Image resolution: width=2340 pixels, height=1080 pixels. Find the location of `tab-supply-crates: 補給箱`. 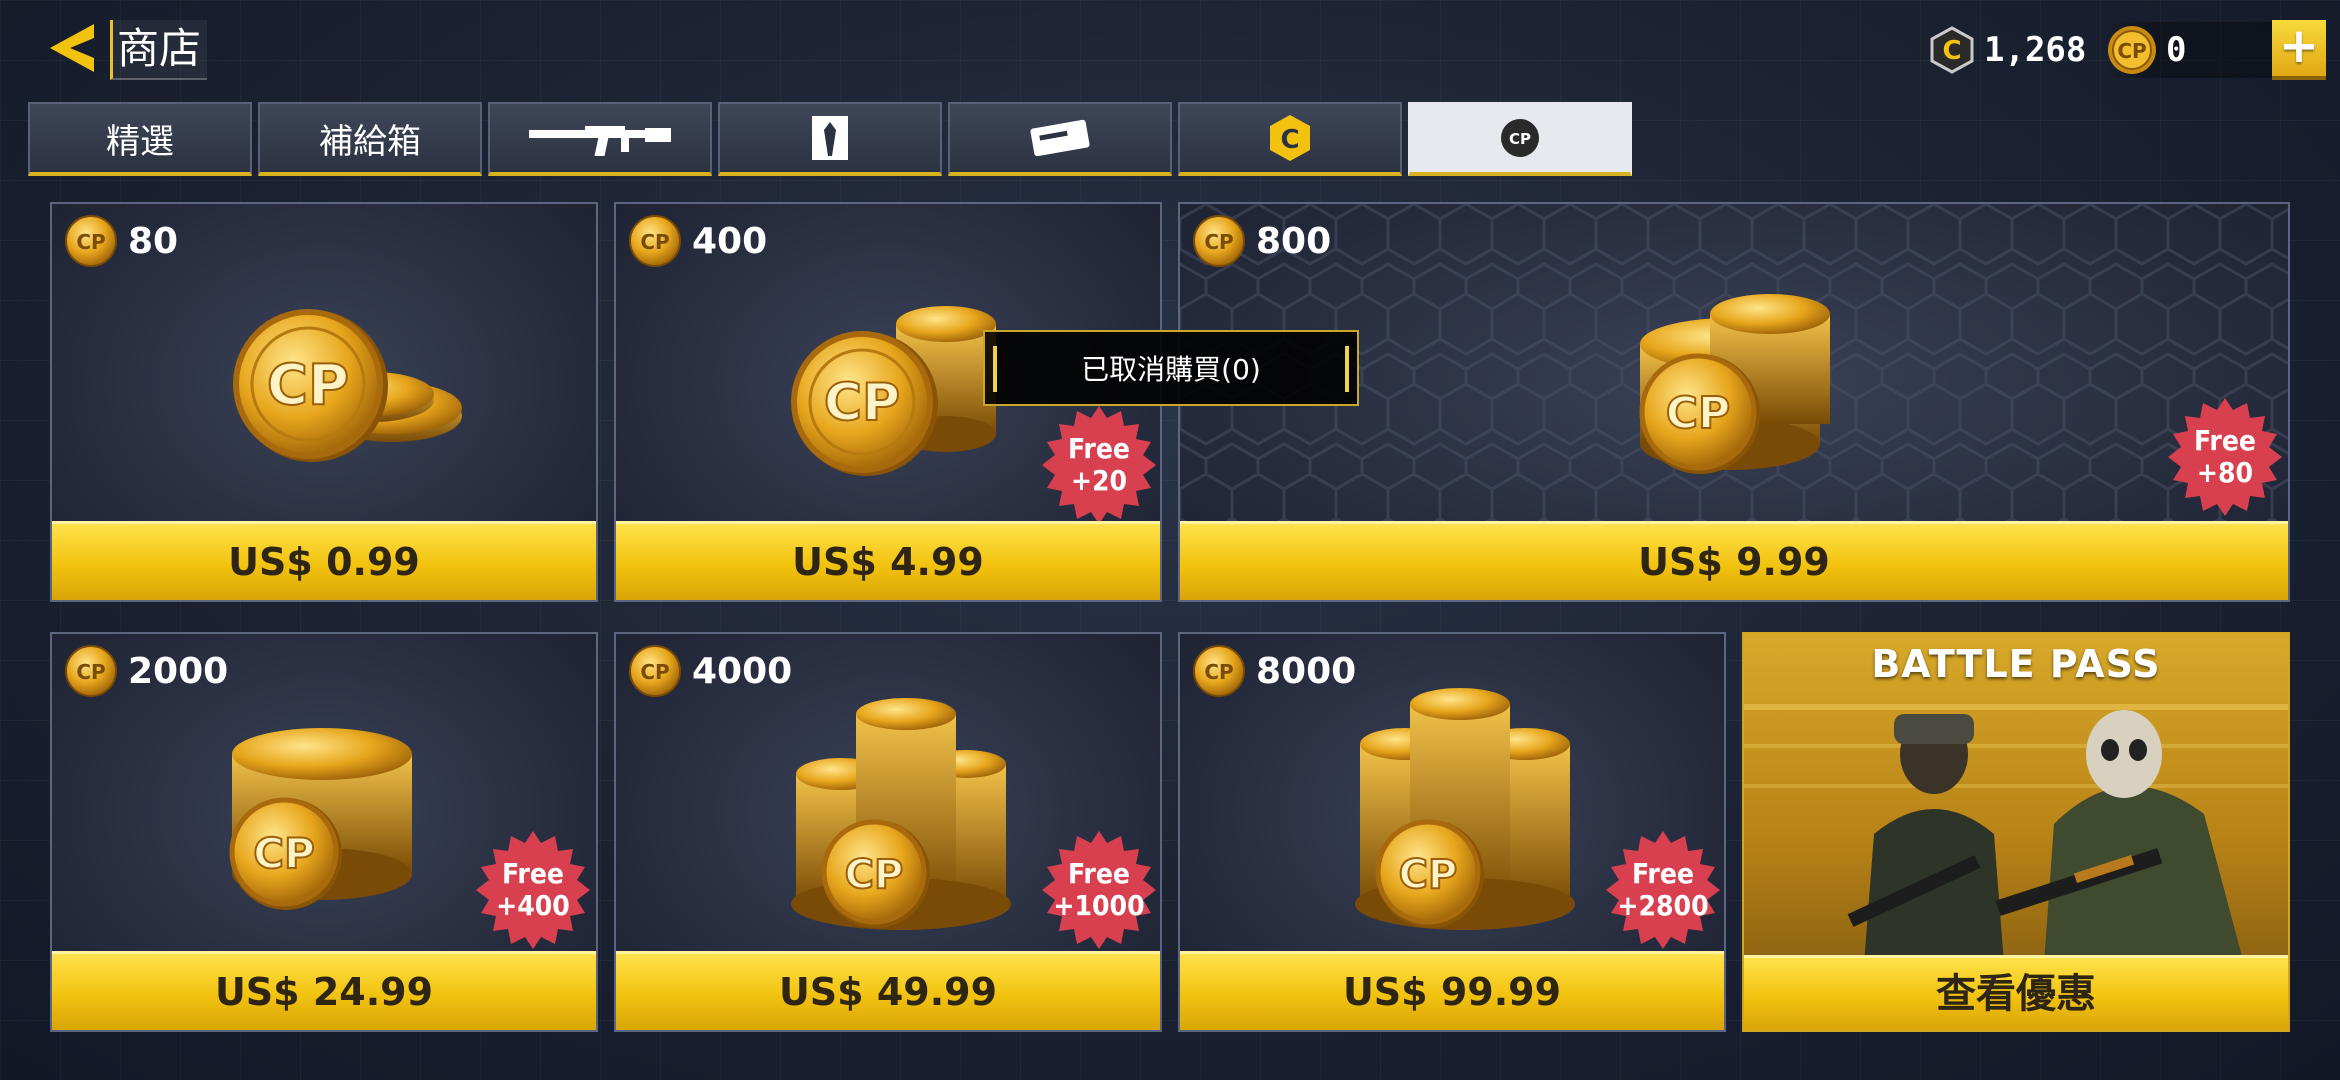

tab-supply-crates: 補給箱 is located at coordinates (370, 139).